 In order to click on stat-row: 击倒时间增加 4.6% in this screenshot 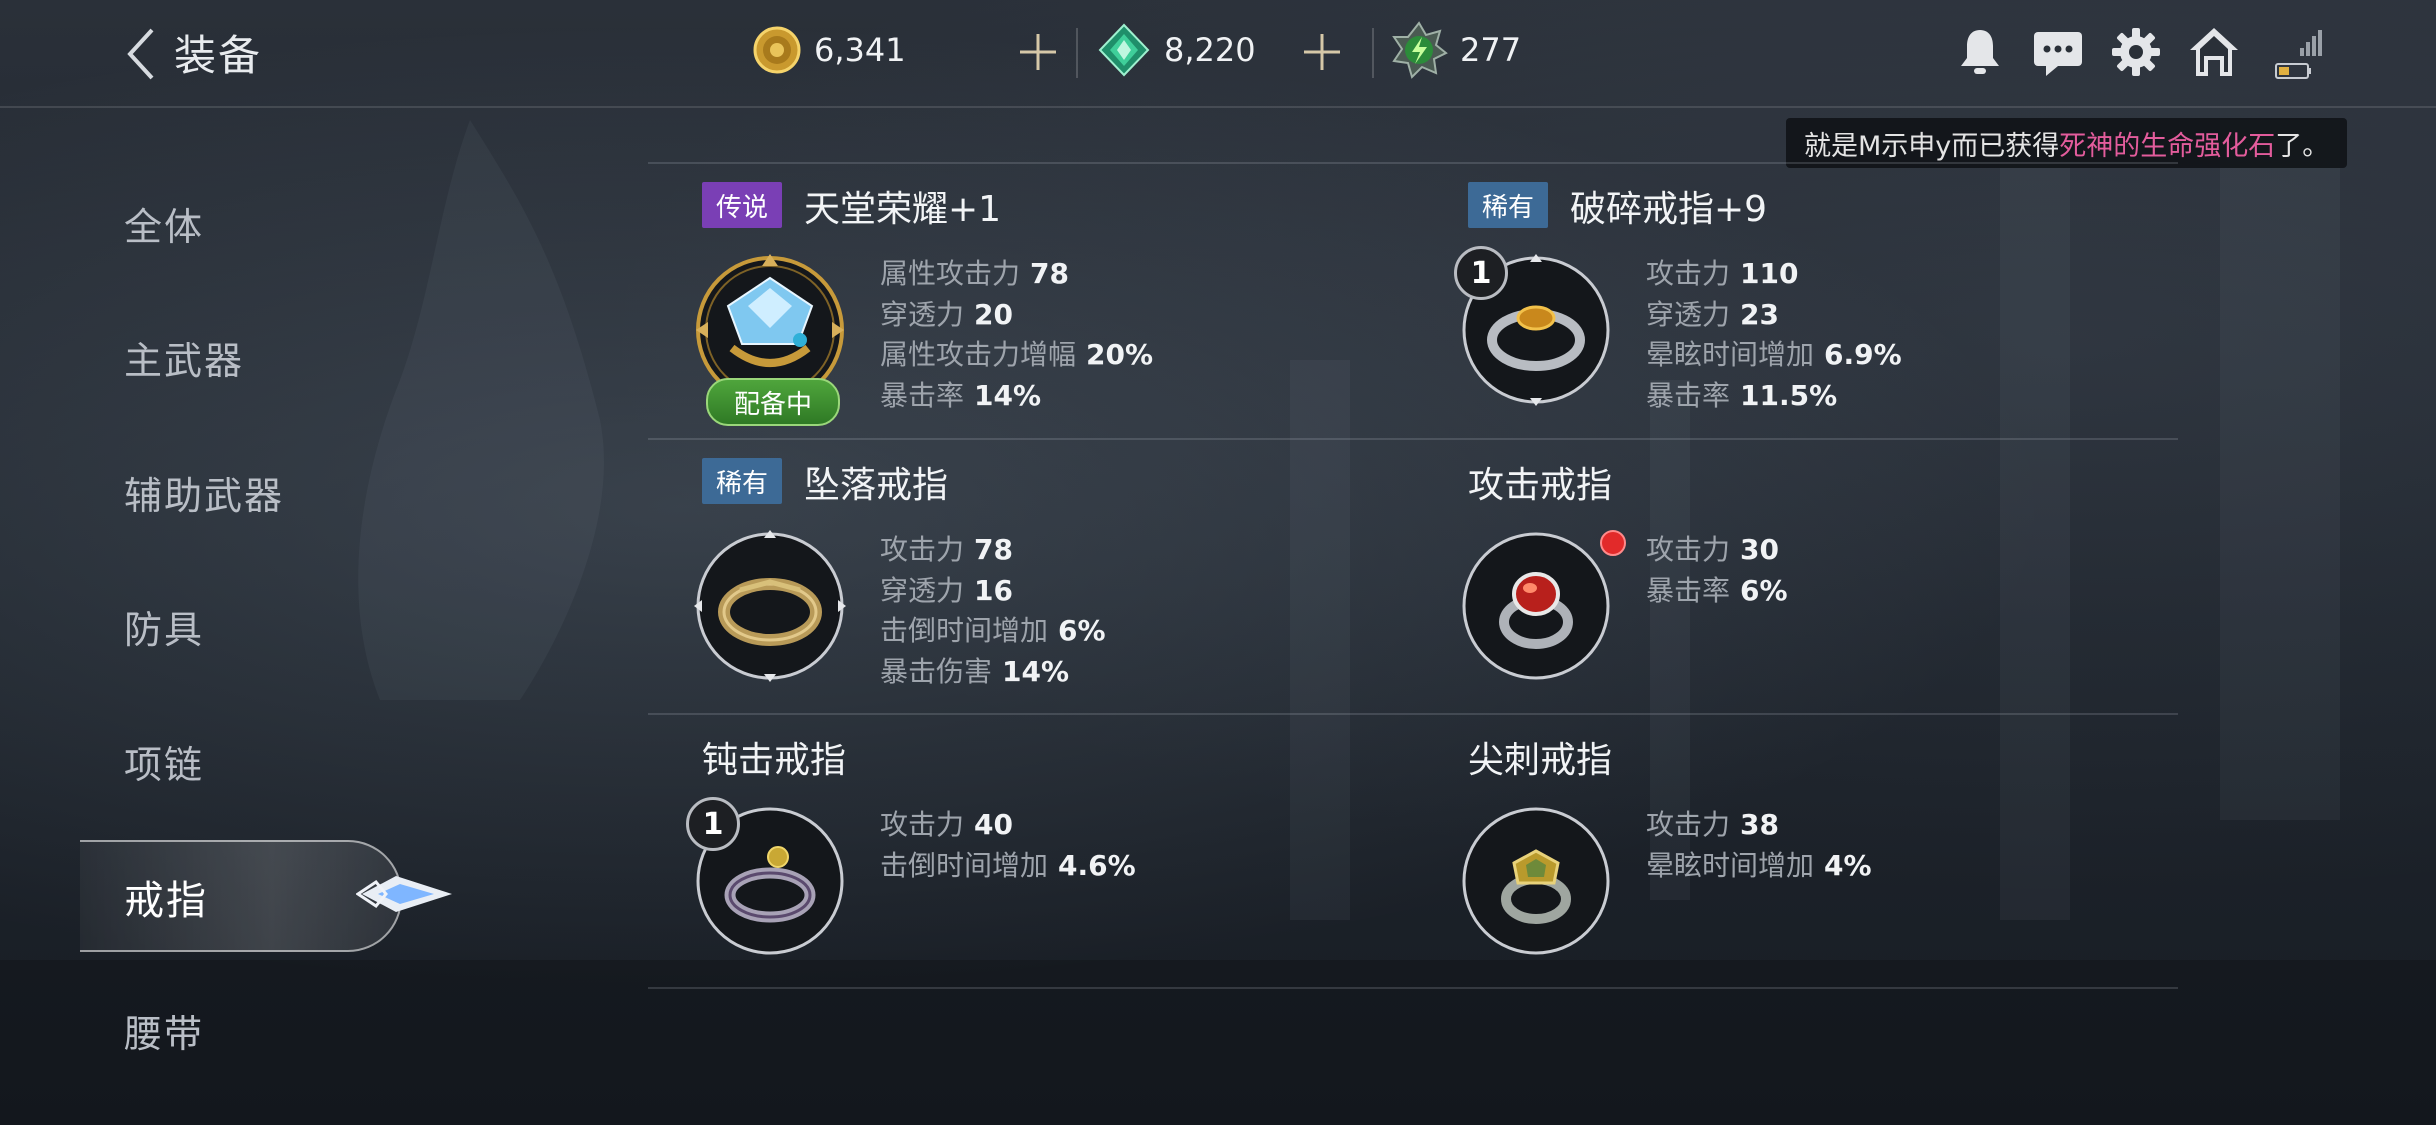, I will do `click(1008, 866)`.